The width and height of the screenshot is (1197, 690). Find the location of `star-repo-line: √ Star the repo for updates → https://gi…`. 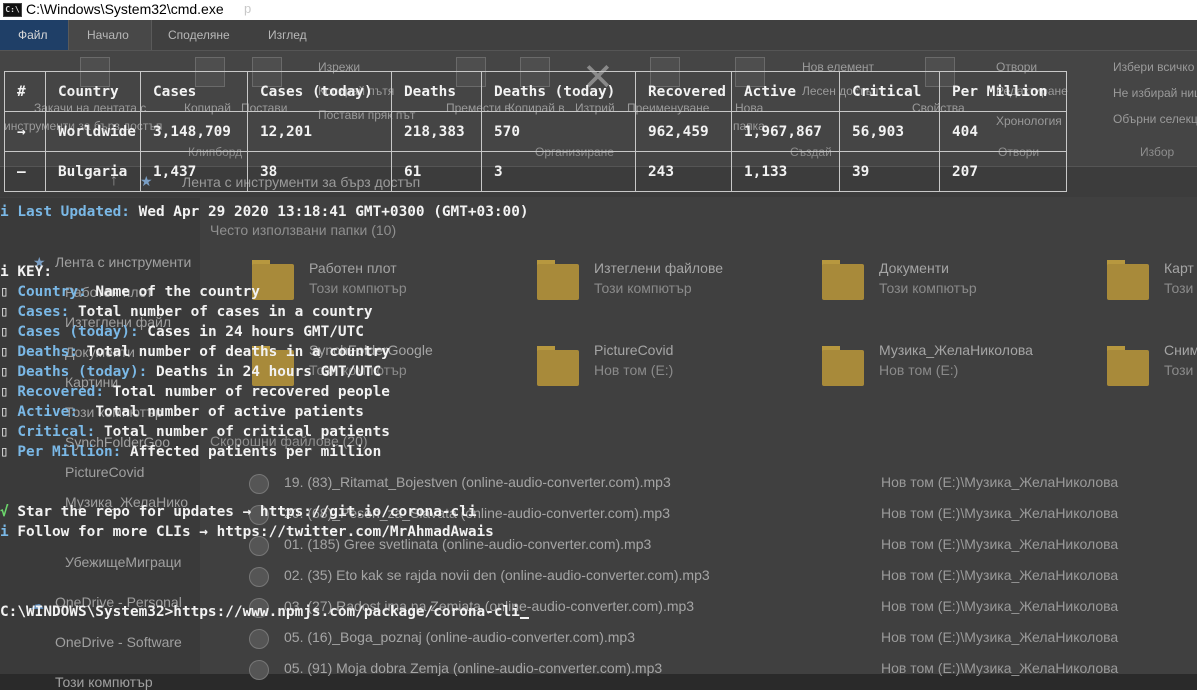

star-repo-line: √ Star the repo for updates → https://gi… is located at coordinates (238, 512).